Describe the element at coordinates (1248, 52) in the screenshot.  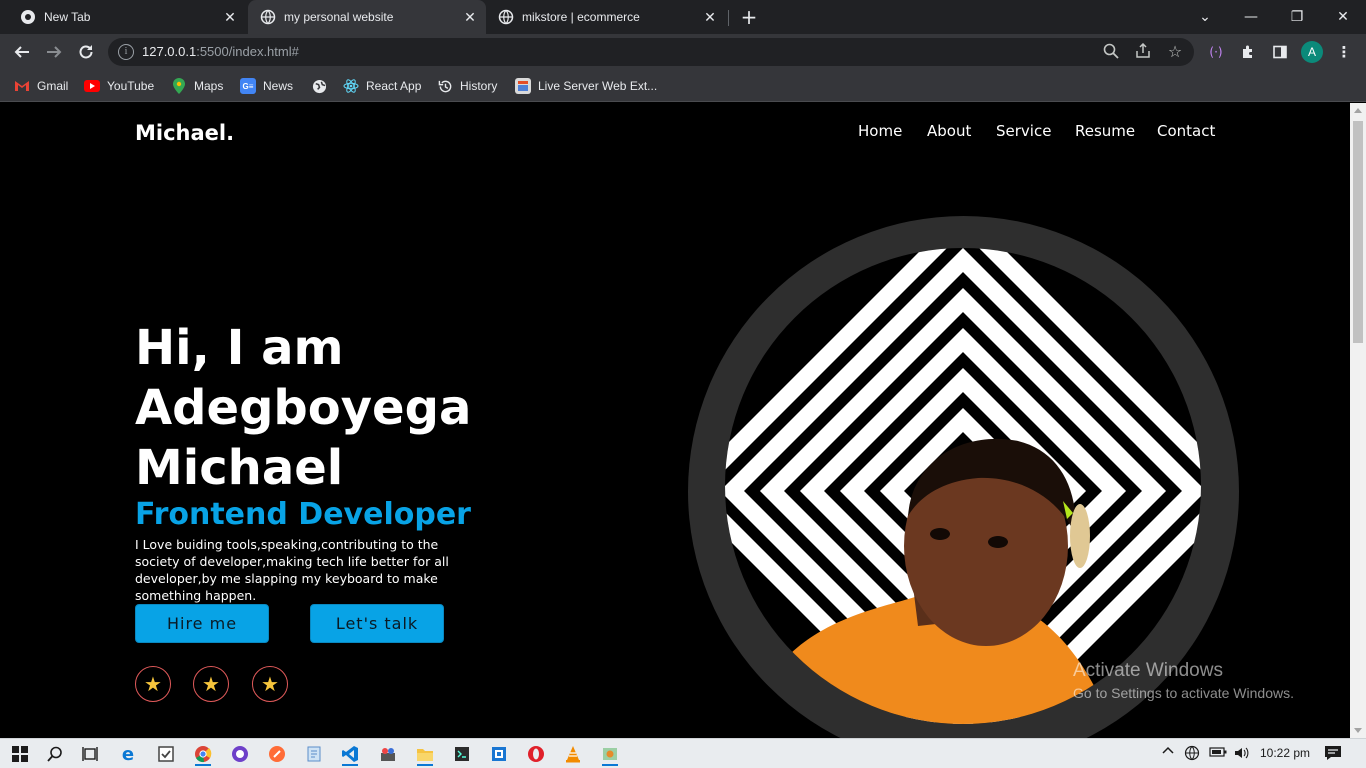
I see `extensions-puzzle-icon` at that location.